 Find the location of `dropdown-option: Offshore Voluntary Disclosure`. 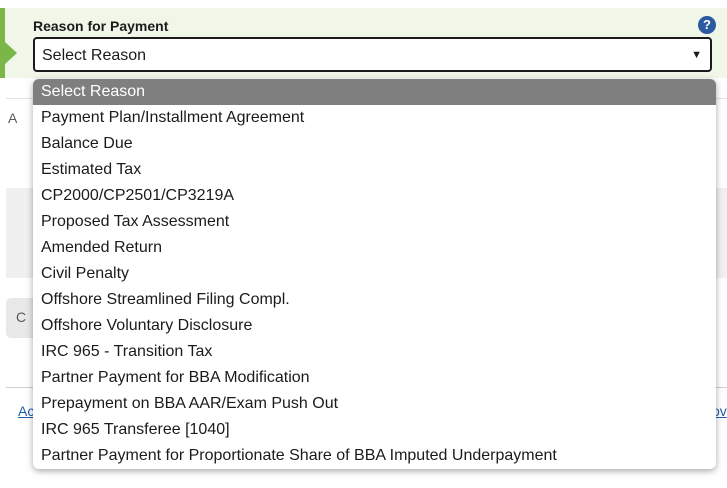

dropdown-option: Offshore Voluntary Disclosure is located at coordinates (374, 326).